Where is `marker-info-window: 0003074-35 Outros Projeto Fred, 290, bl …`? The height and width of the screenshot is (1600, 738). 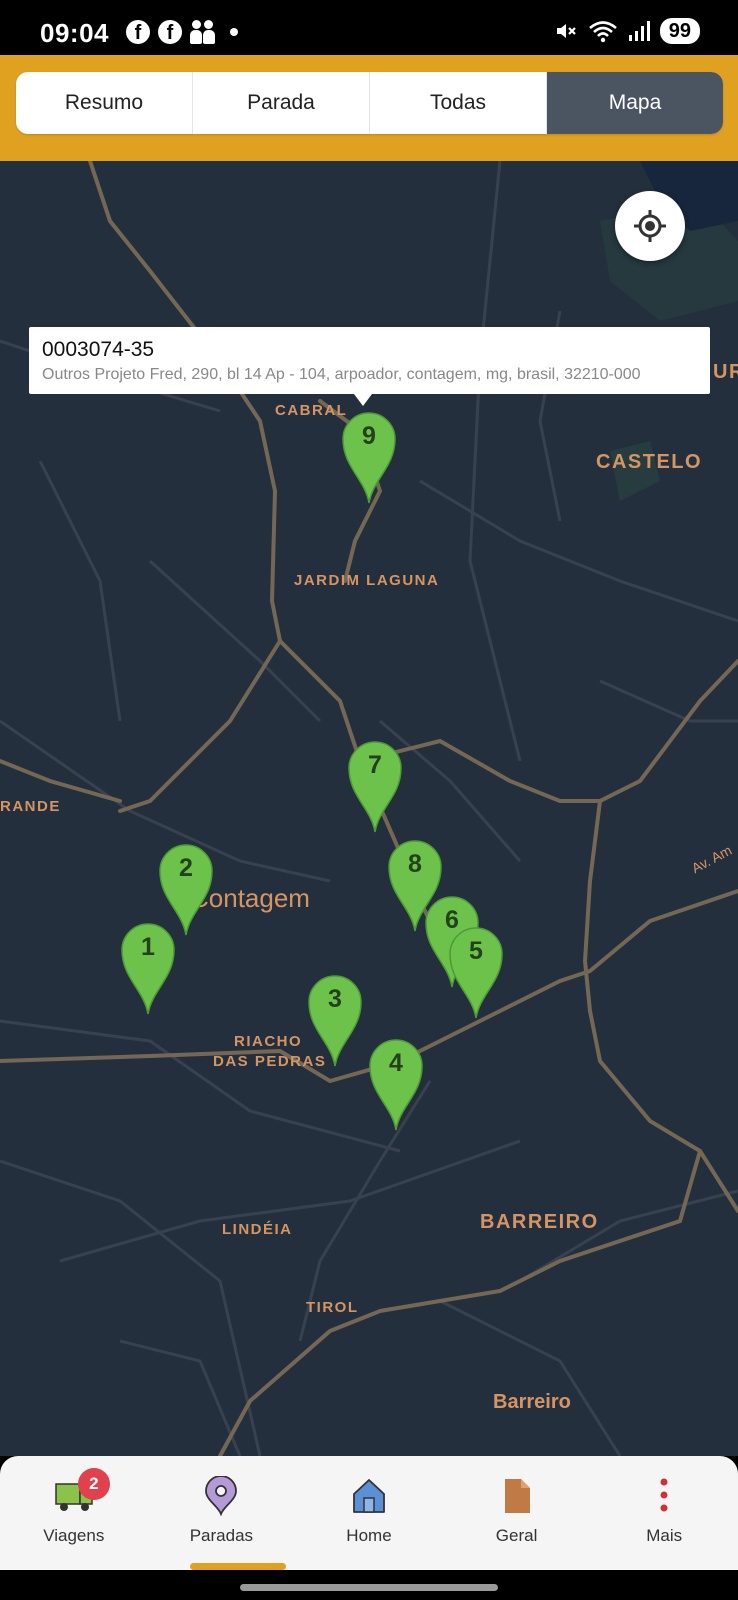
marker-info-window: 0003074-35 Outros Projeto Fred, 290, bl … is located at coordinates (369, 366).